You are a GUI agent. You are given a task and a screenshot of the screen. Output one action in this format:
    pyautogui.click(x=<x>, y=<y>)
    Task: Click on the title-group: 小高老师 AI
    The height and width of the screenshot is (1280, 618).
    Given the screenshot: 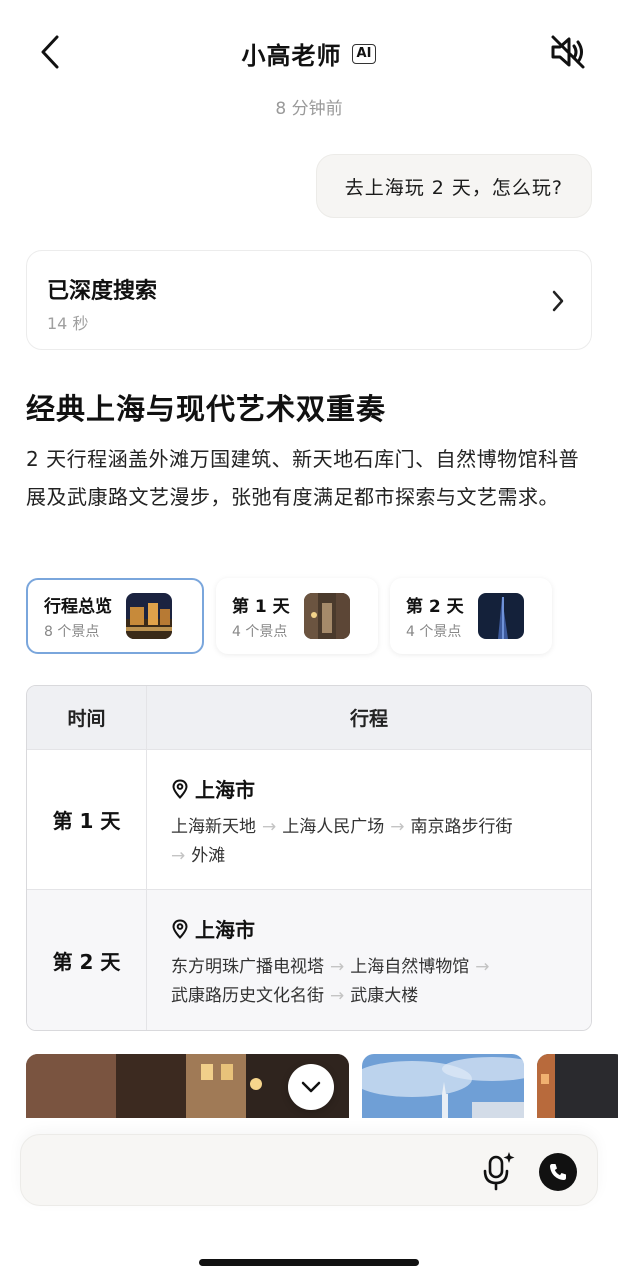 What is the action you would take?
    pyautogui.click(x=309, y=53)
    